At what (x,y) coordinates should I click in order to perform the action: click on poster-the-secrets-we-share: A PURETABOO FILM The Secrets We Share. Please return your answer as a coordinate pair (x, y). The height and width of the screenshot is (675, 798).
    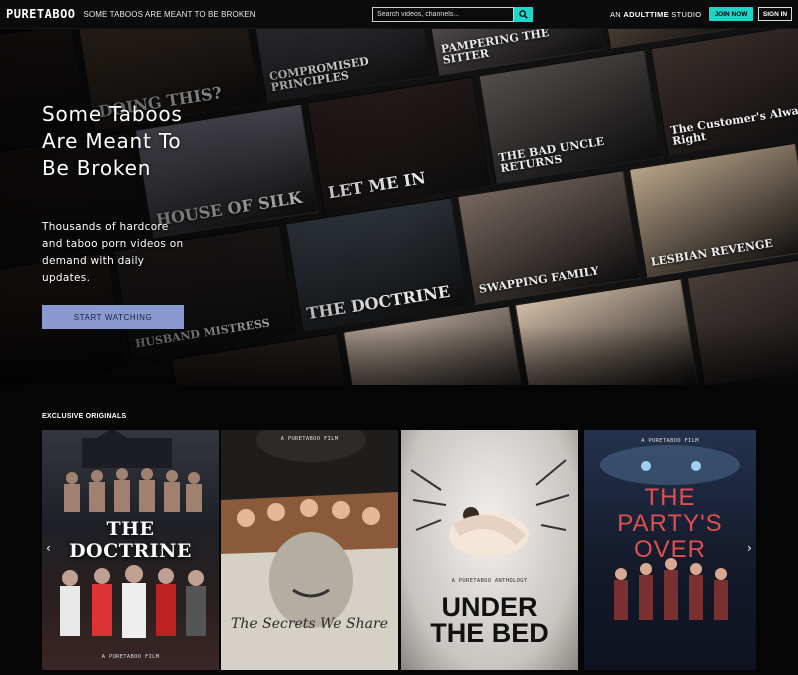
    Looking at the image, I should click on (309, 550).